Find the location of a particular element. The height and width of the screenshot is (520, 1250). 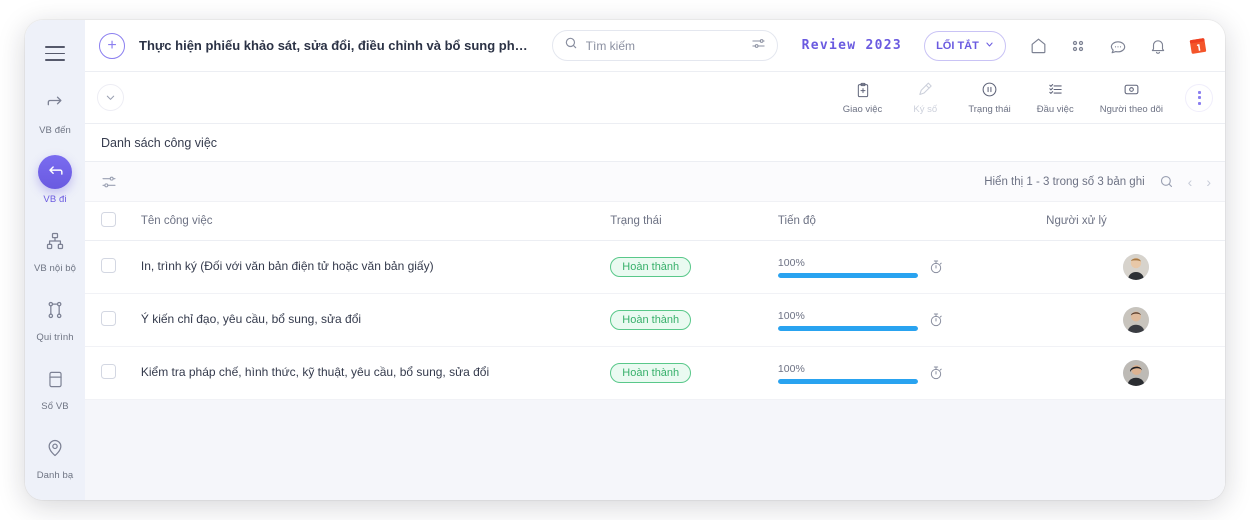

add-button: + is located at coordinates (112, 45).